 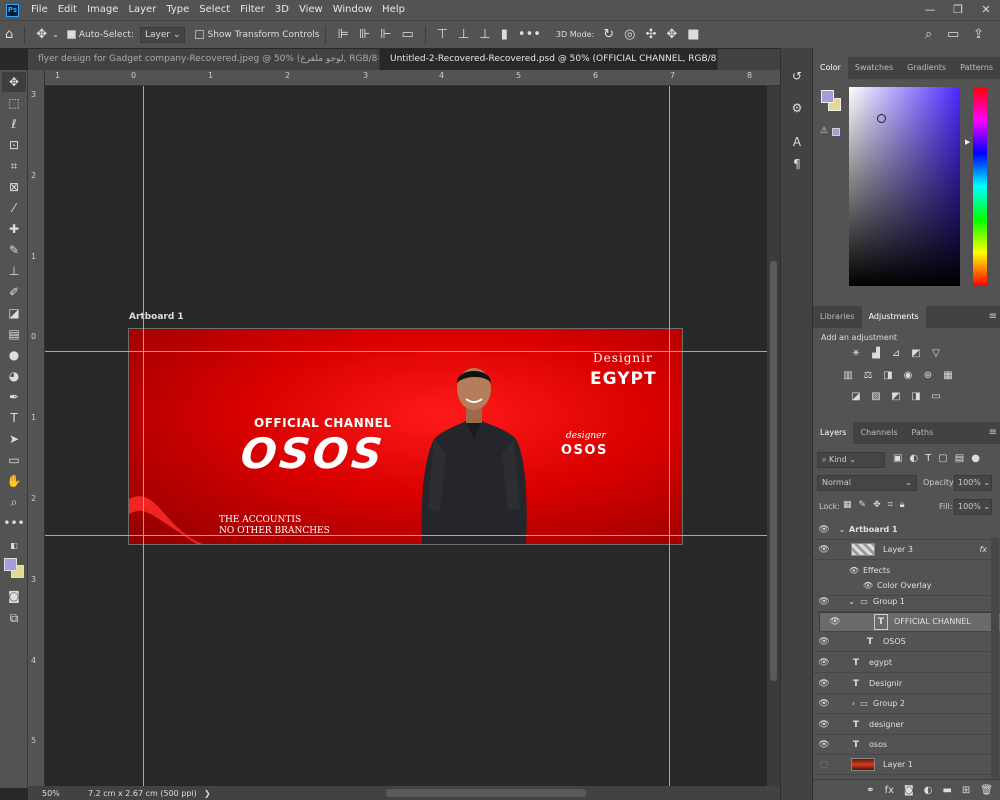 I want to click on auto-select-dropdown: Layer ⌄, so click(x=162, y=34).